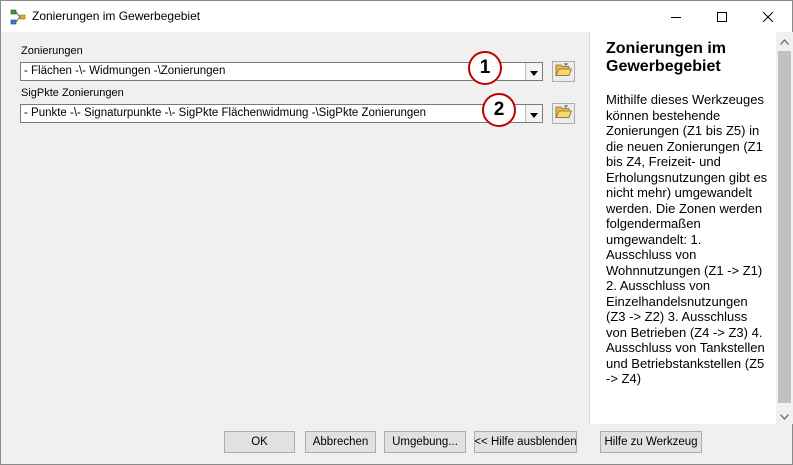 The height and width of the screenshot is (465, 793). I want to click on callout-marker-1: 1, so click(485, 68).